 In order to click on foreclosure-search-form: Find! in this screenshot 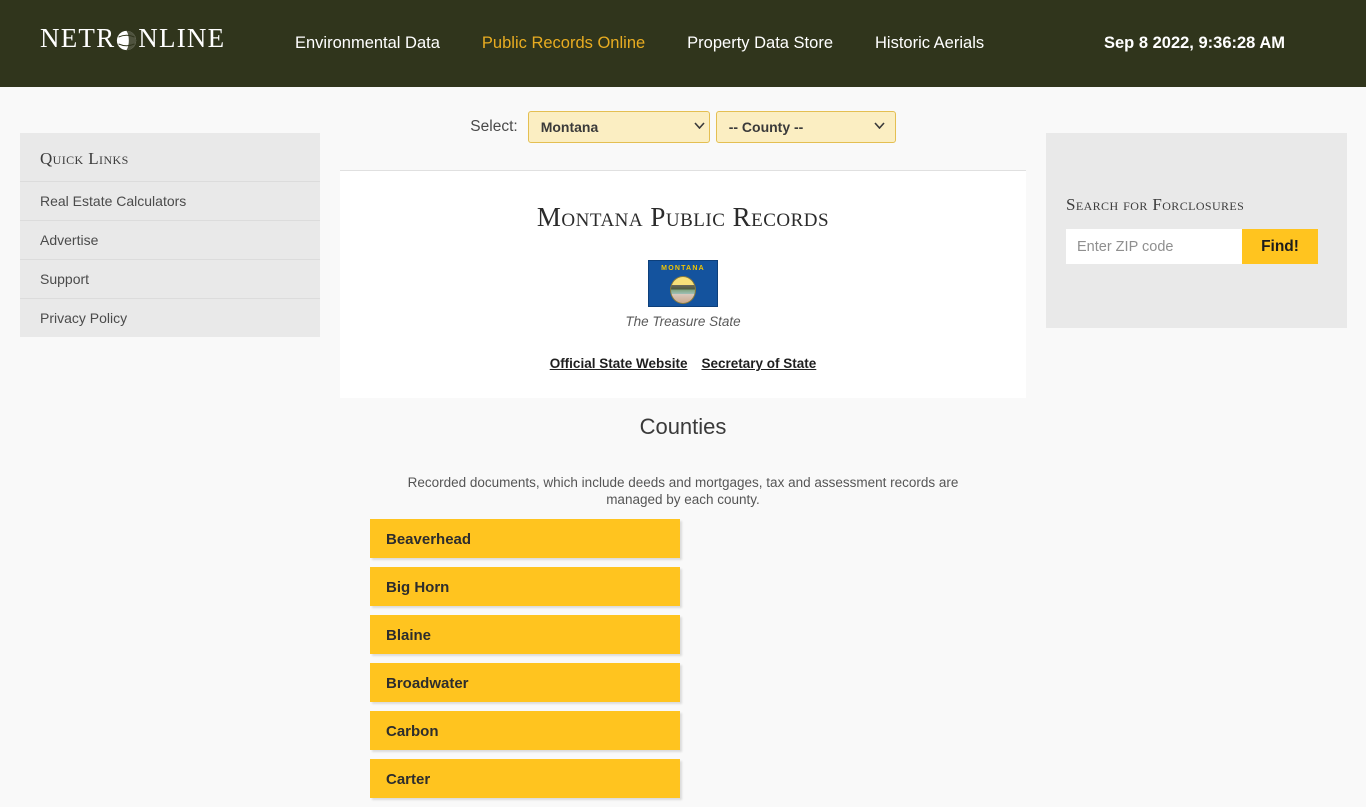, I will do `click(1206, 246)`.